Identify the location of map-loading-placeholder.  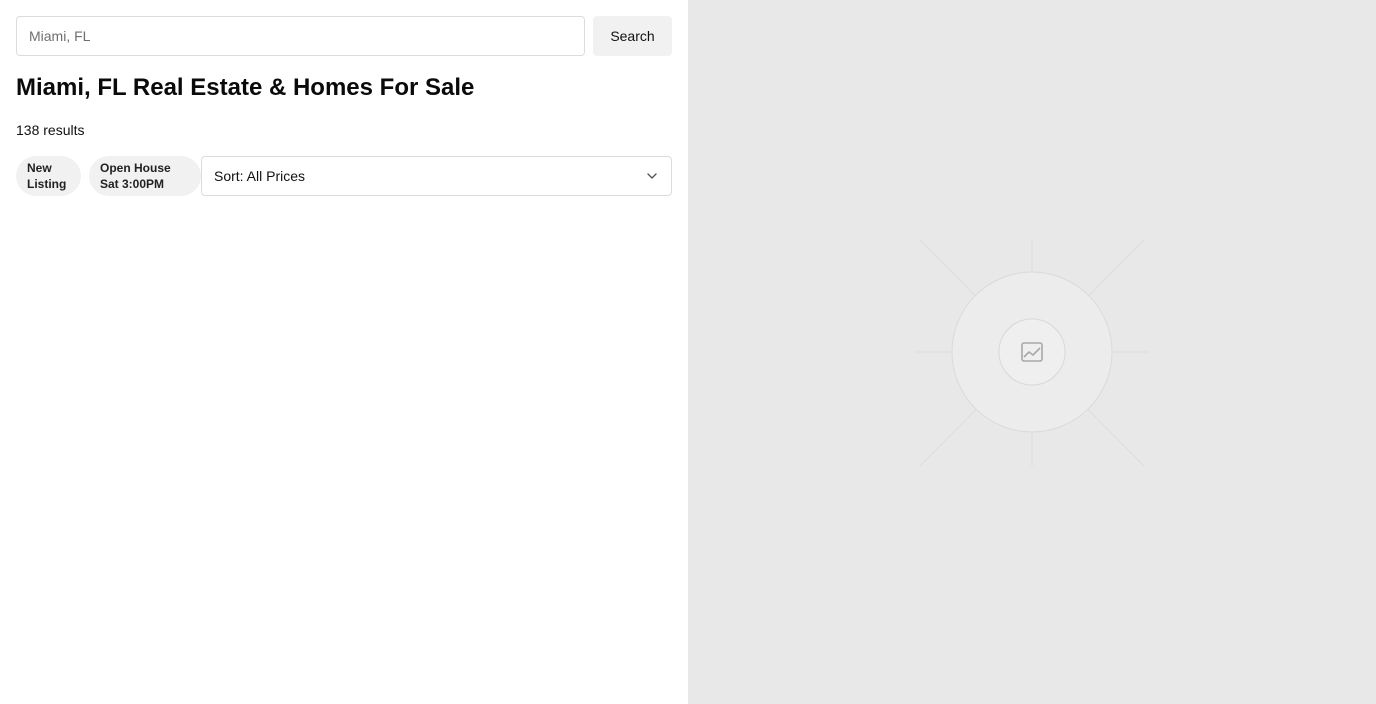
(1032, 353).